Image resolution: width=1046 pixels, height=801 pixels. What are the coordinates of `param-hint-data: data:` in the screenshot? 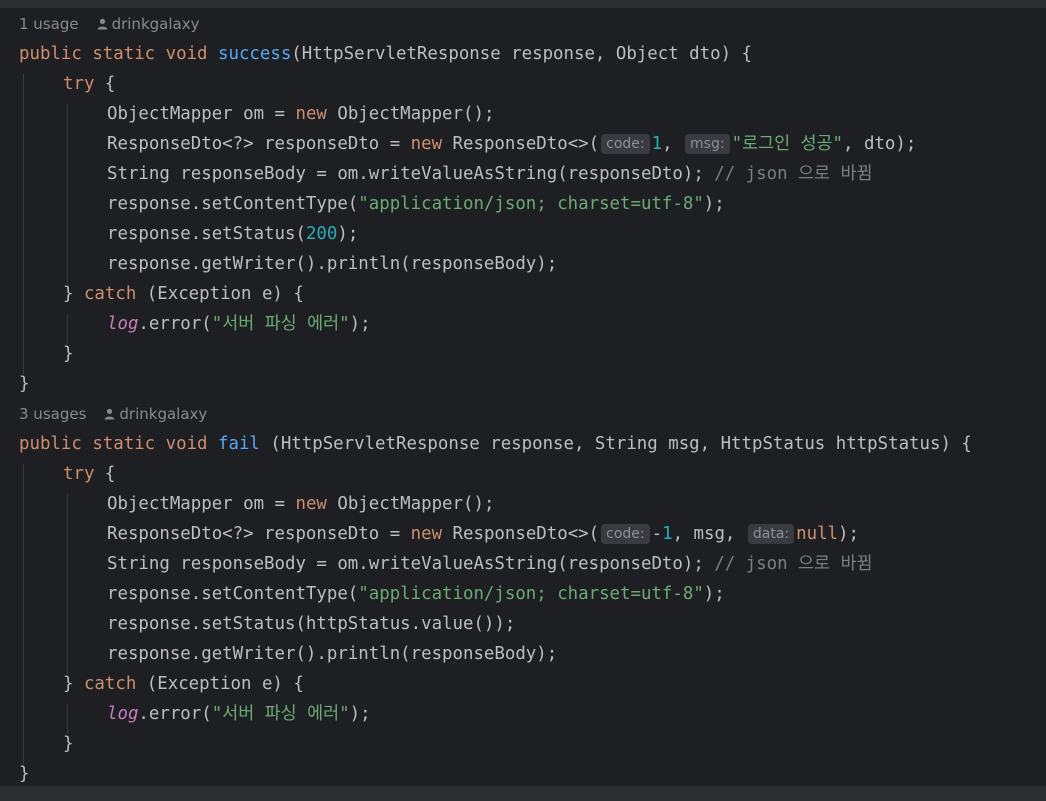 It's located at (771, 534).